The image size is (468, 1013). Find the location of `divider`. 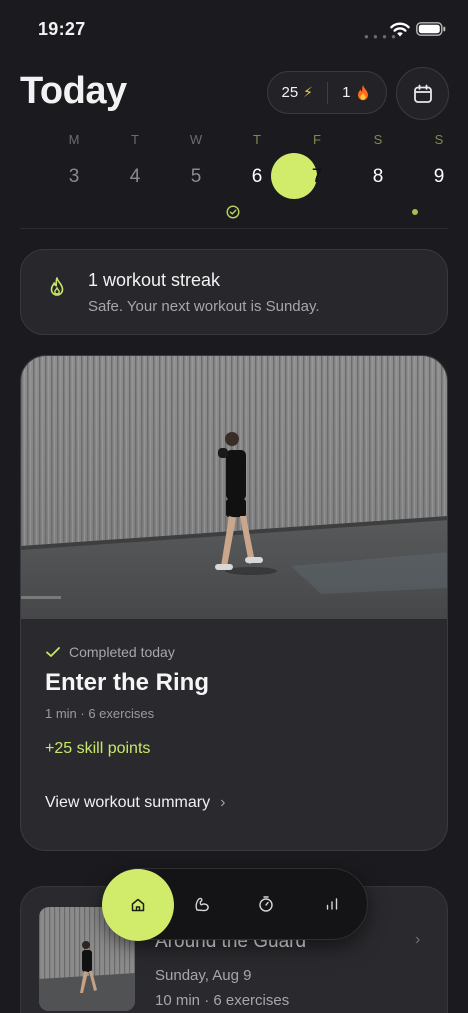

divider is located at coordinates (234, 228).